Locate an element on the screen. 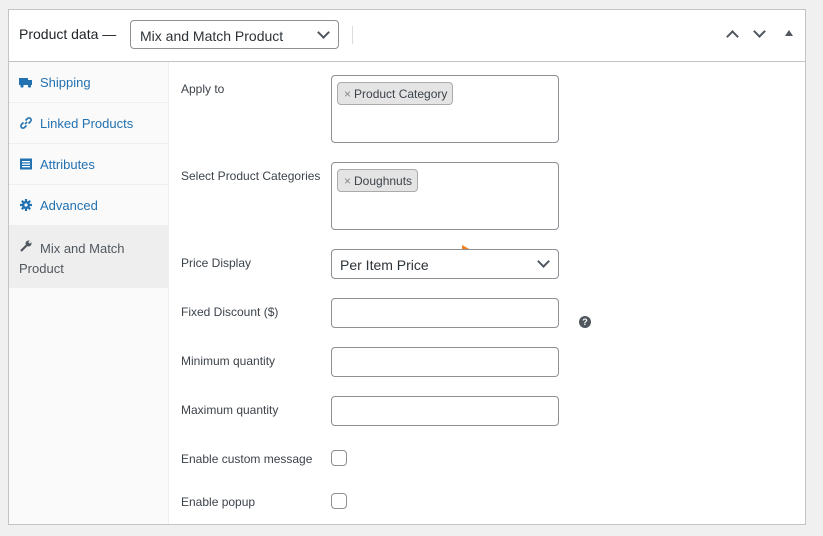 The height and width of the screenshot is (536, 823). category-chip: × Doughnuts is located at coordinates (378, 180).